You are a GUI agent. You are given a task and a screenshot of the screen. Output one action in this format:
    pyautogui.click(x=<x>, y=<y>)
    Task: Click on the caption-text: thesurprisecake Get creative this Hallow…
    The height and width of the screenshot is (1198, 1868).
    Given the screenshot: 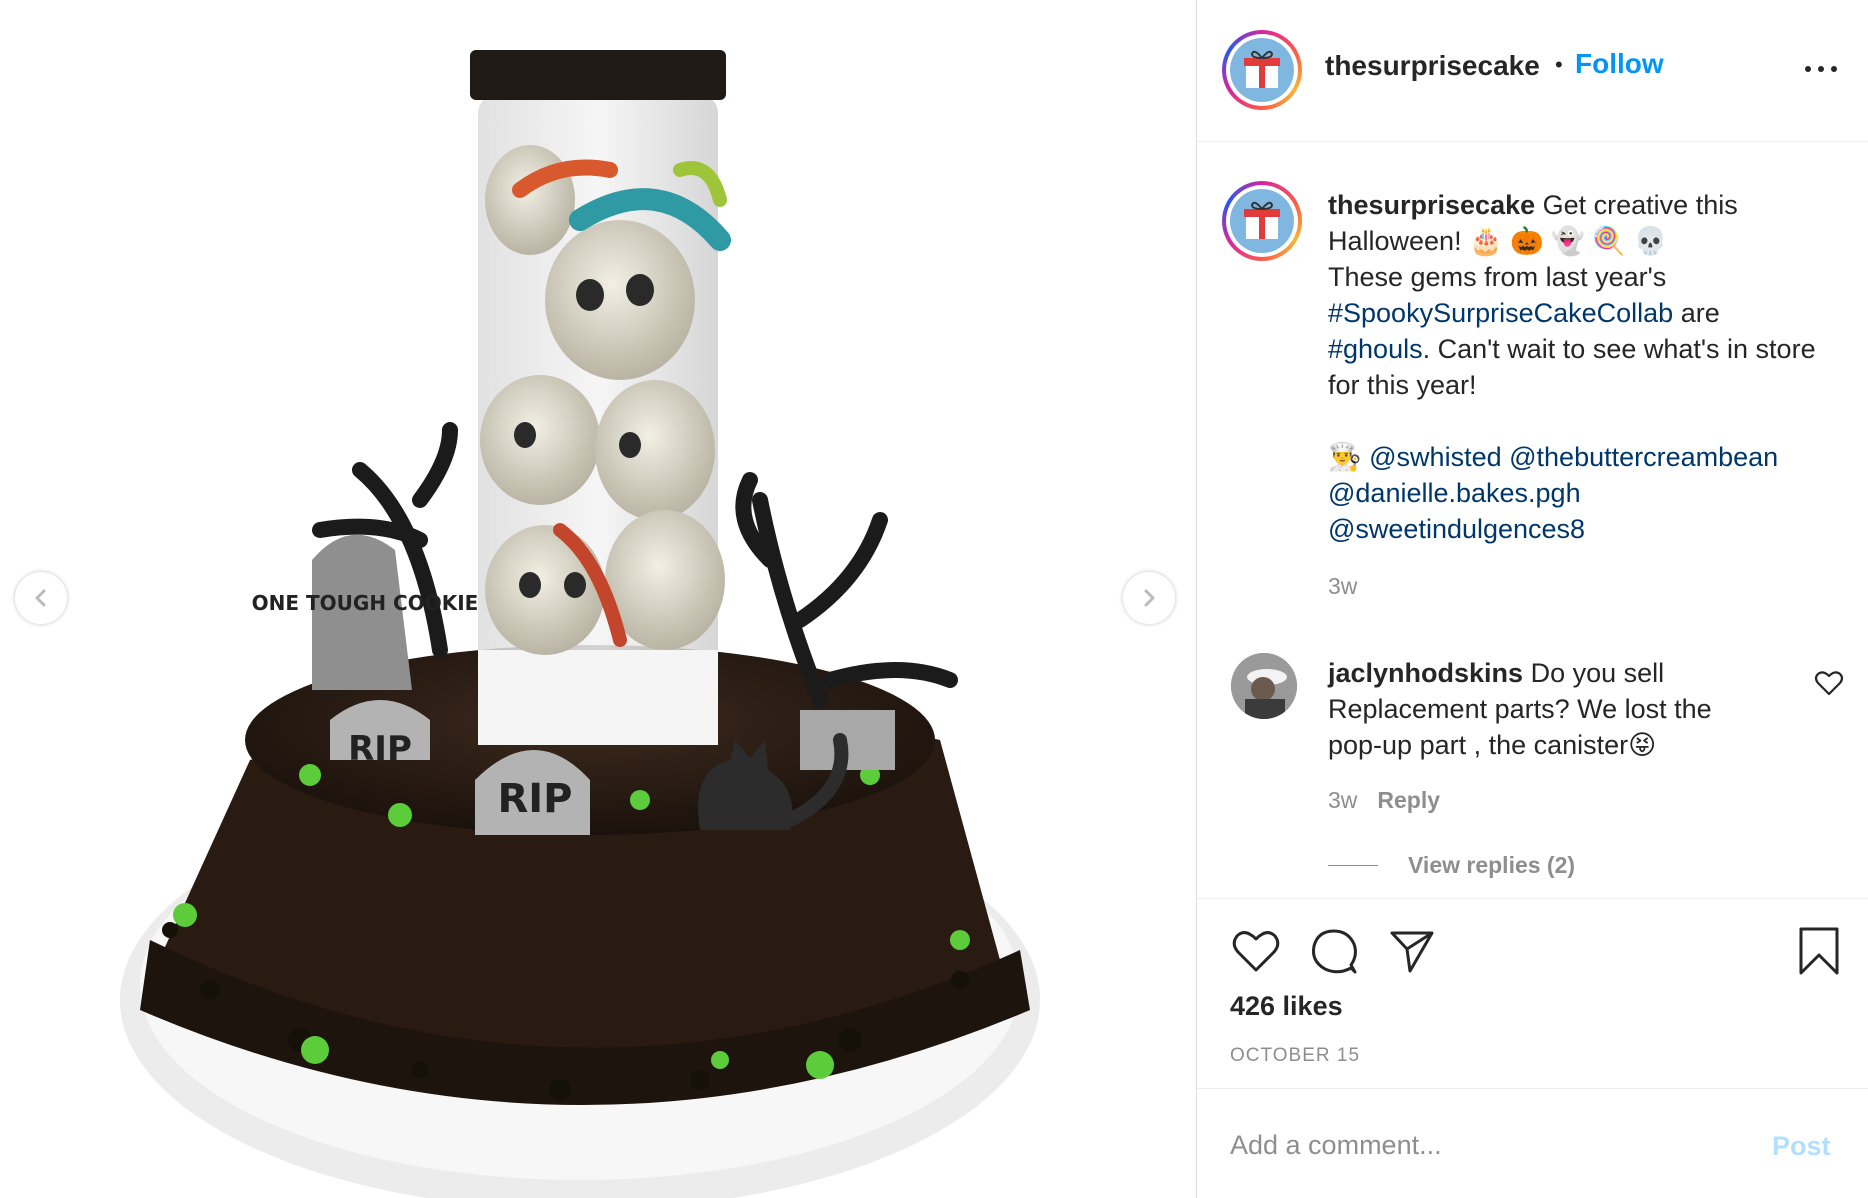 What is the action you would take?
    pyautogui.click(x=1588, y=367)
    